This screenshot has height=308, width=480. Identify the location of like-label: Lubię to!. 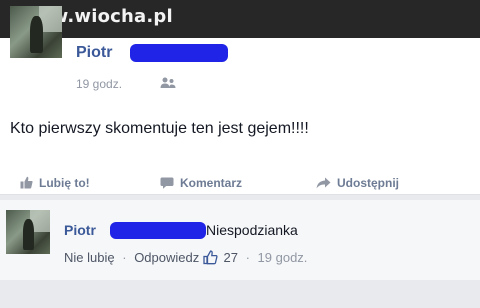
(64, 183).